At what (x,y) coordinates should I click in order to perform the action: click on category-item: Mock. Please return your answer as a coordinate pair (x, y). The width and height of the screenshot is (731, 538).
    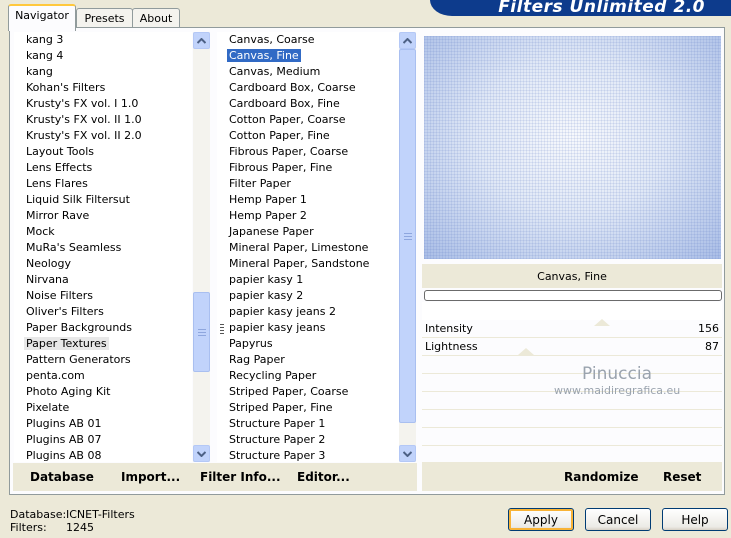
    Looking at the image, I should click on (78, 232).